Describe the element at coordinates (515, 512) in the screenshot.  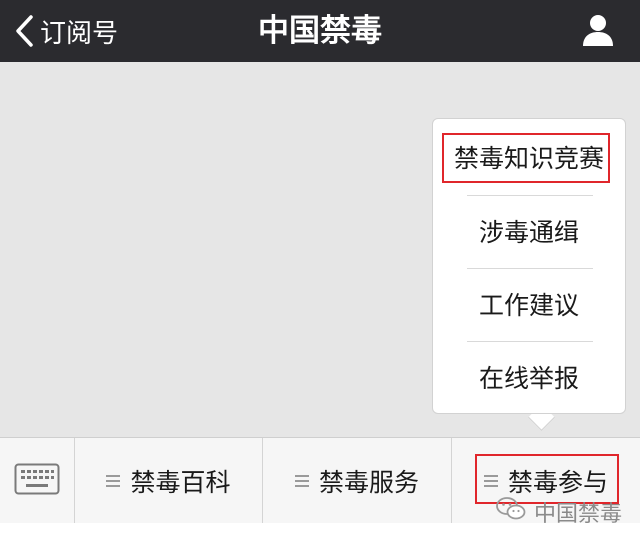
I see `wechat-icon` at that location.